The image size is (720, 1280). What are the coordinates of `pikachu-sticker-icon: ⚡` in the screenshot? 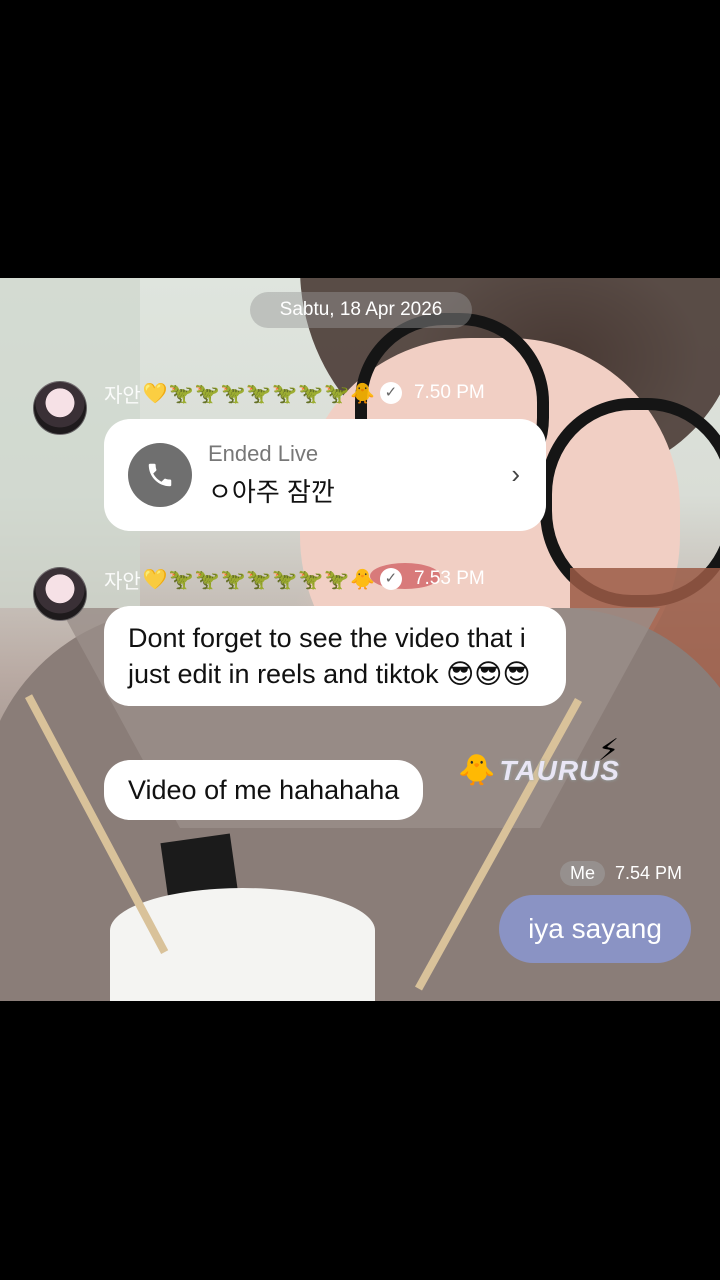 It's located at (609, 750).